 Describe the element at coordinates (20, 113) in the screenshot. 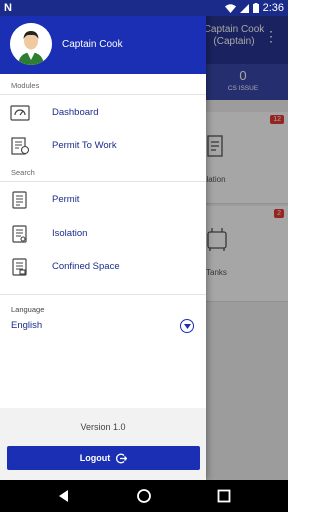

I see `dashboard-icon` at that location.